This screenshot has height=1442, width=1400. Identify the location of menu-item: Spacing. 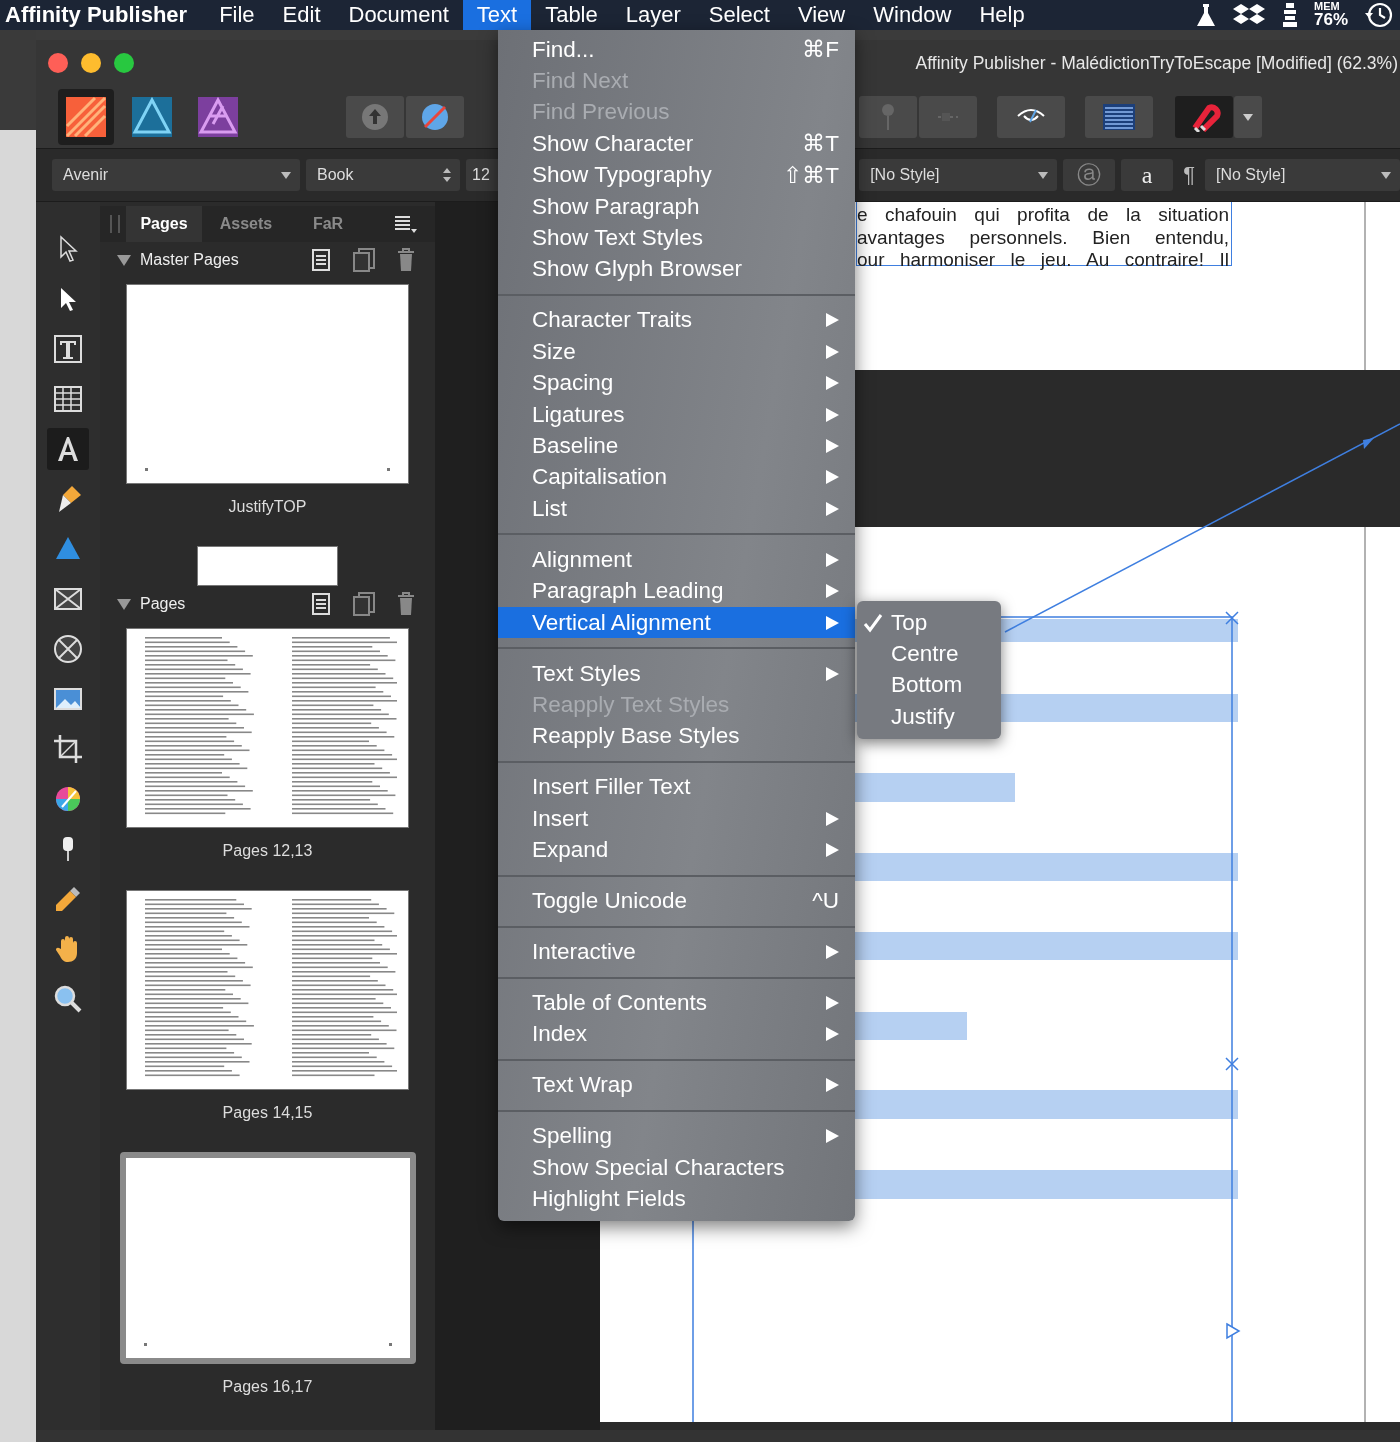
(676, 383).